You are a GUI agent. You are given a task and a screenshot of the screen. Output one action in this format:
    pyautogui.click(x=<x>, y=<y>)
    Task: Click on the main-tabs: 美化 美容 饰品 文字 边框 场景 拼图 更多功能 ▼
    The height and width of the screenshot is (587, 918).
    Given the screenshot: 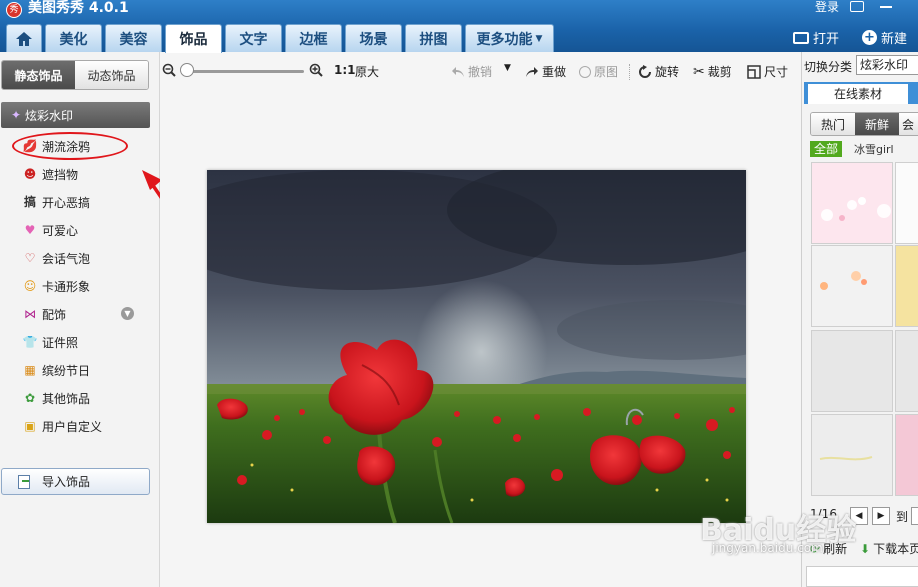 What is the action you would take?
    pyautogui.click(x=281, y=38)
    